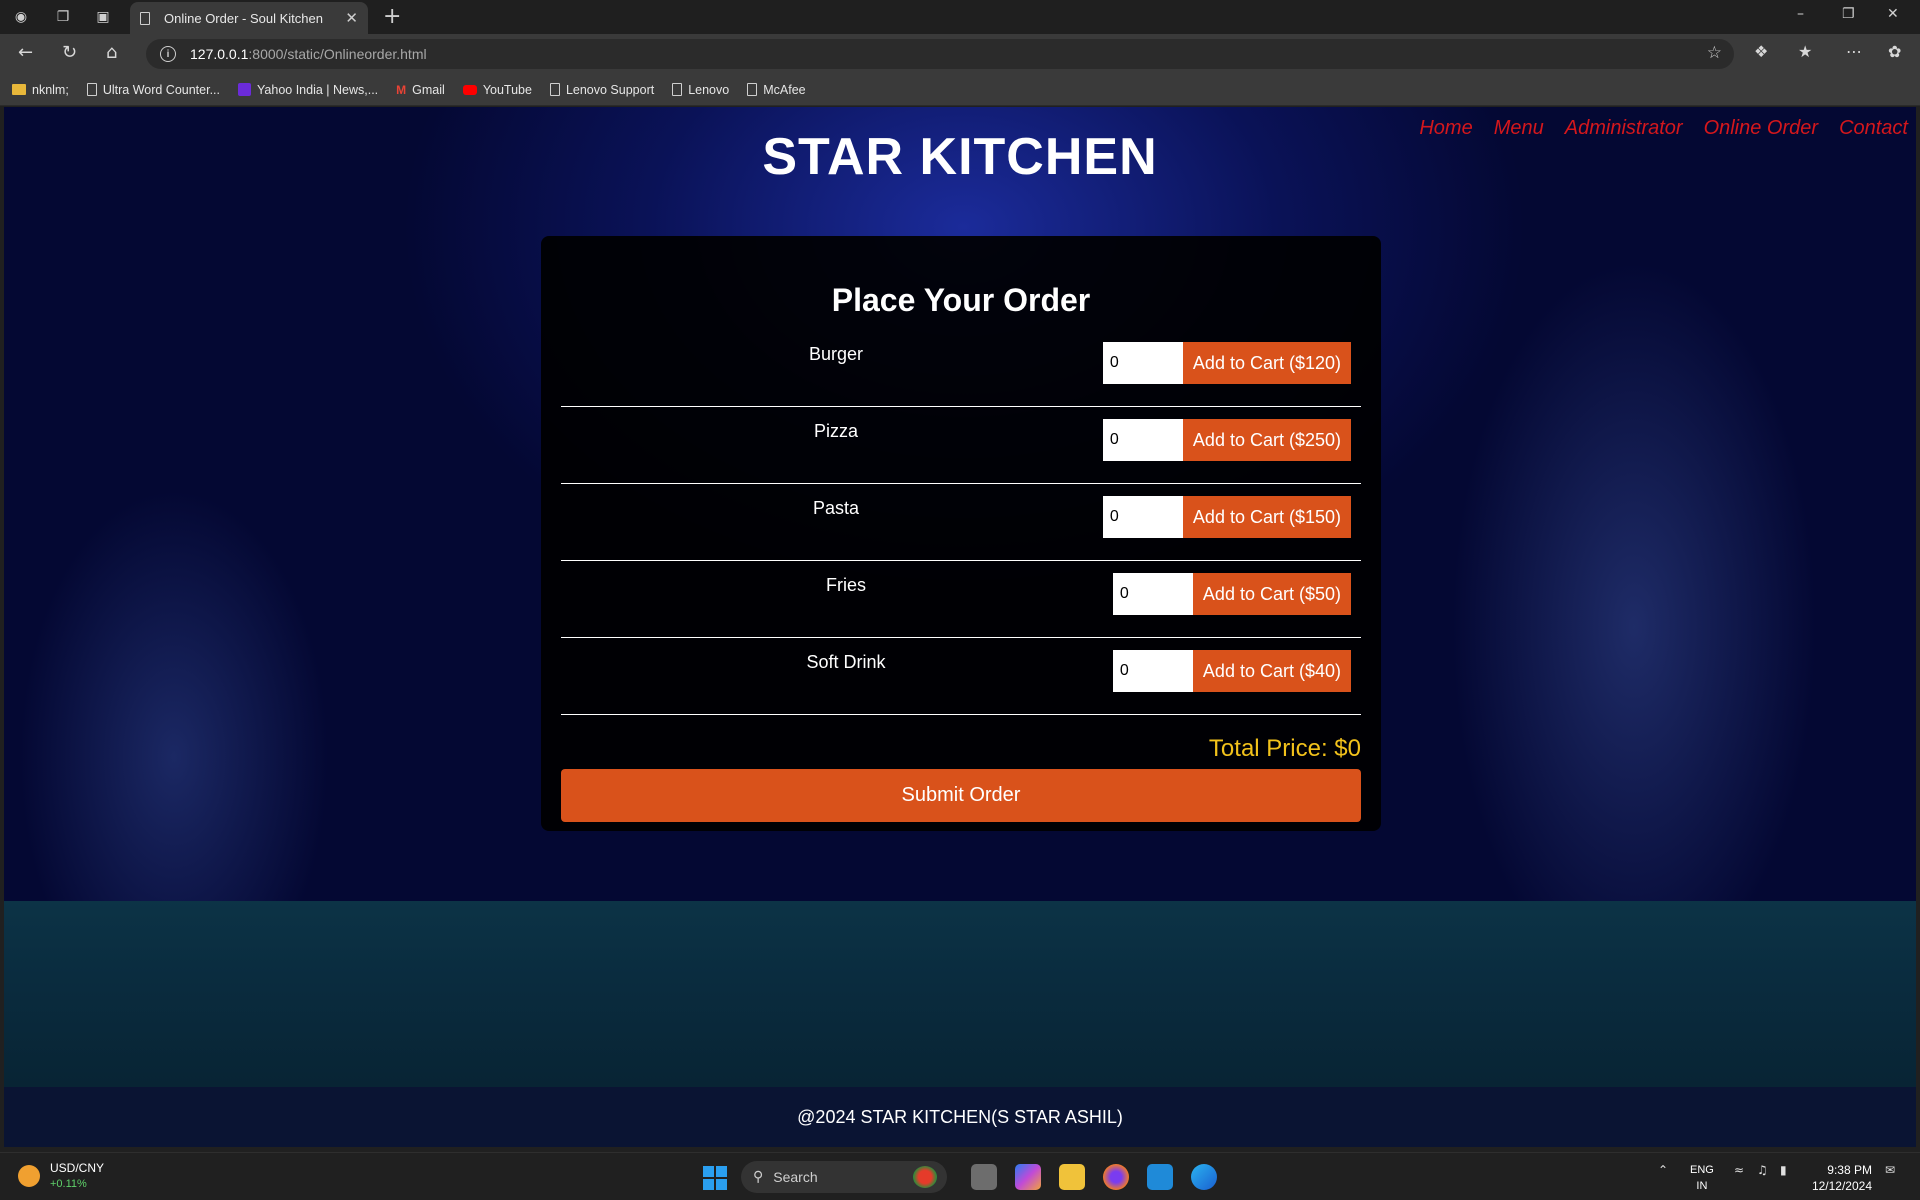 The height and width of the screenshot is (1200, 1920). I want to click on search-highlight-icon, so click(925, 1177).